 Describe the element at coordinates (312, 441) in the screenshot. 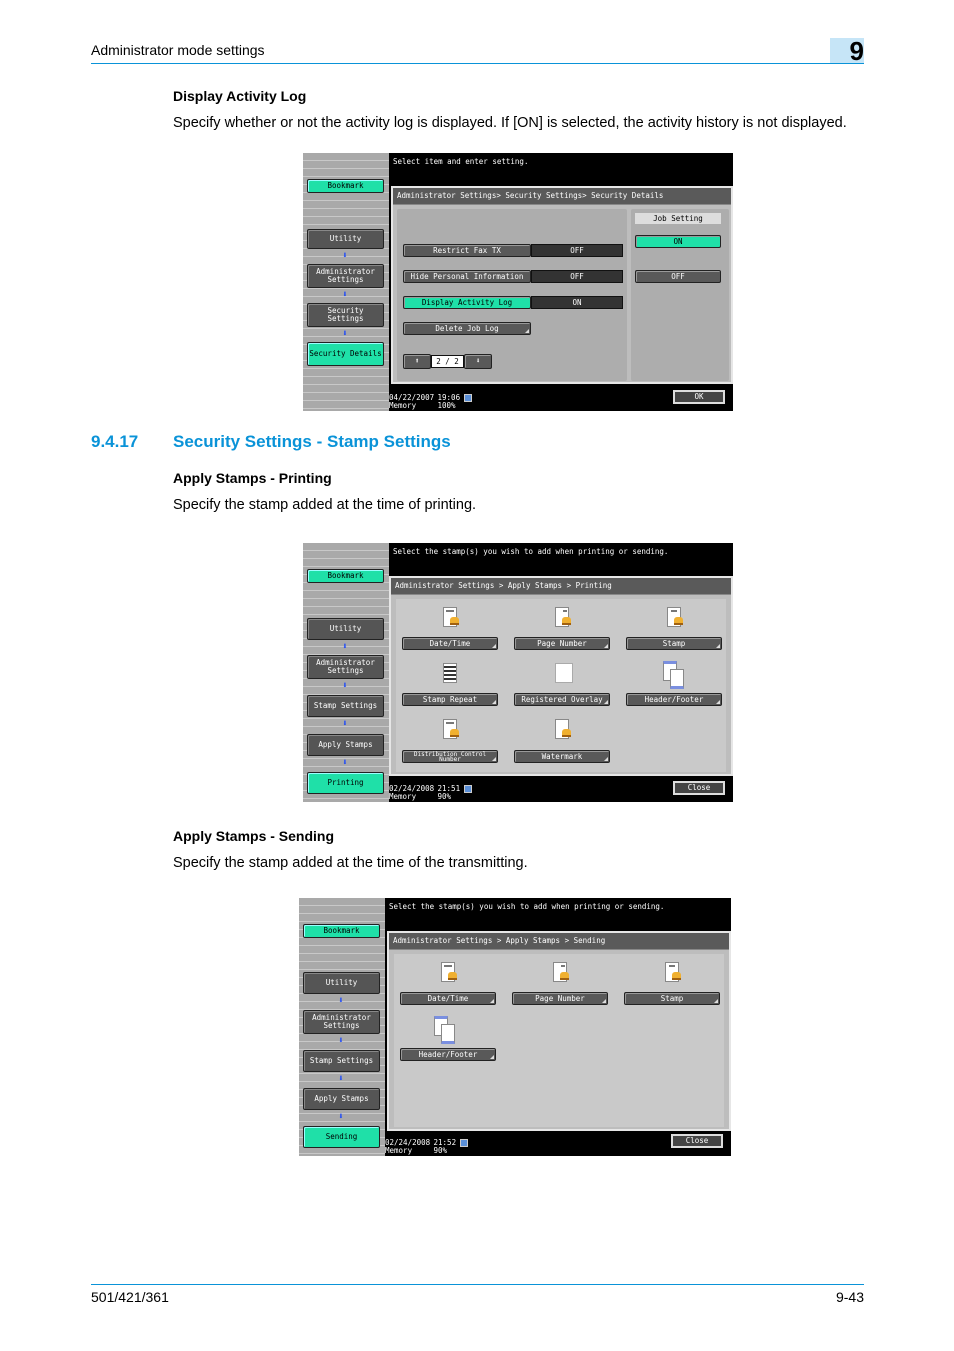

I see `section-title: Security Settings - Stamp Settings` at that location.